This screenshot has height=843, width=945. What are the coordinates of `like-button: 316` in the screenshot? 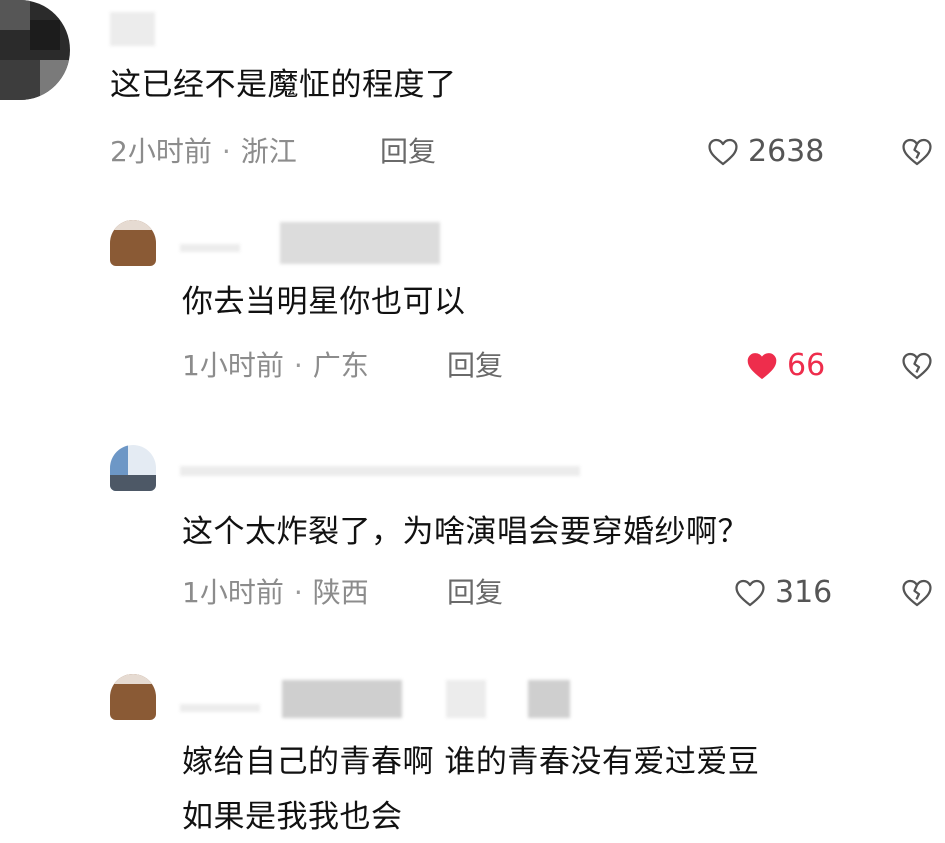 It's located at (782, 593).